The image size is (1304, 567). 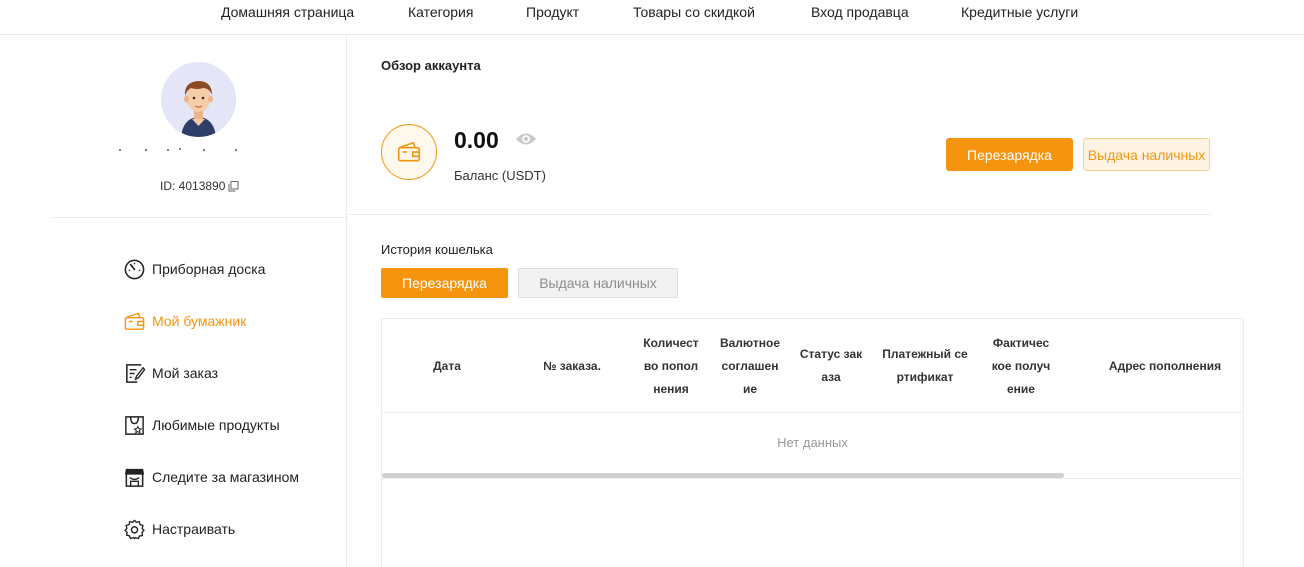 What do you see at coordinates (185, 373) in the screenshot?
I see `sidebar-item-label: Мой заказ` at bounding box center [185, 373].